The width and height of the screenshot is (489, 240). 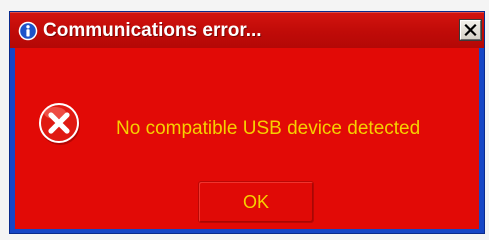 I want to click on close-icon, so click(x=470, y=30).